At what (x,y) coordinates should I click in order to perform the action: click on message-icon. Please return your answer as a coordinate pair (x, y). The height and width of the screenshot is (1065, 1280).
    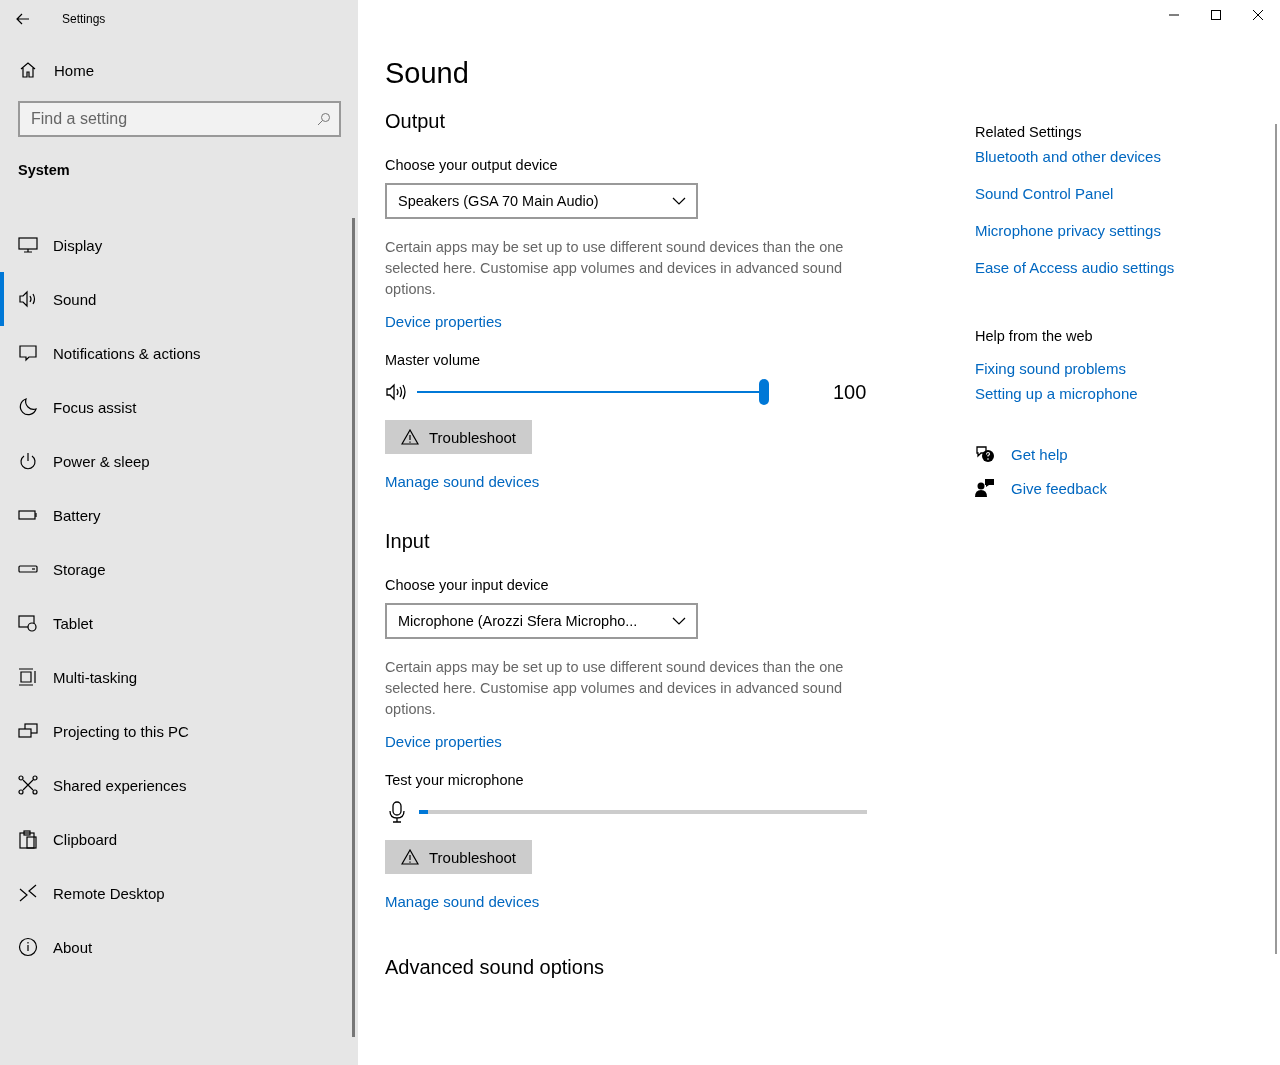
    Looking at the image, I should click on (28, 353).